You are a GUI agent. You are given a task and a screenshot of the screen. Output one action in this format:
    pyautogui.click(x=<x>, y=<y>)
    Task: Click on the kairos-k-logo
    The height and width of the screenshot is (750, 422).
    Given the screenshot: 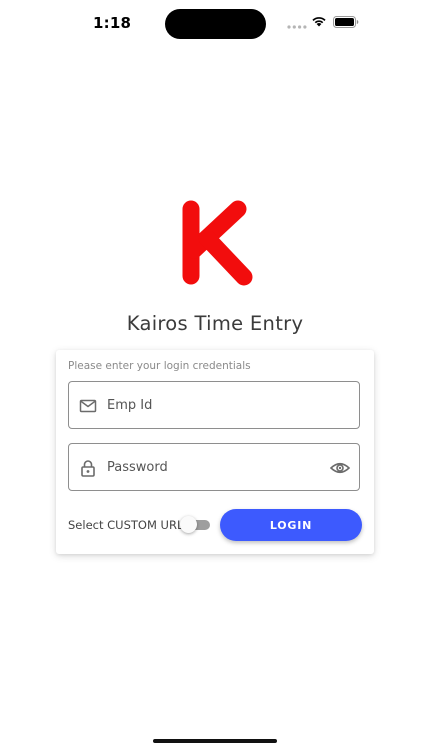 What is the action you would take?
    pyautogui.click(x=217, y=243)
    